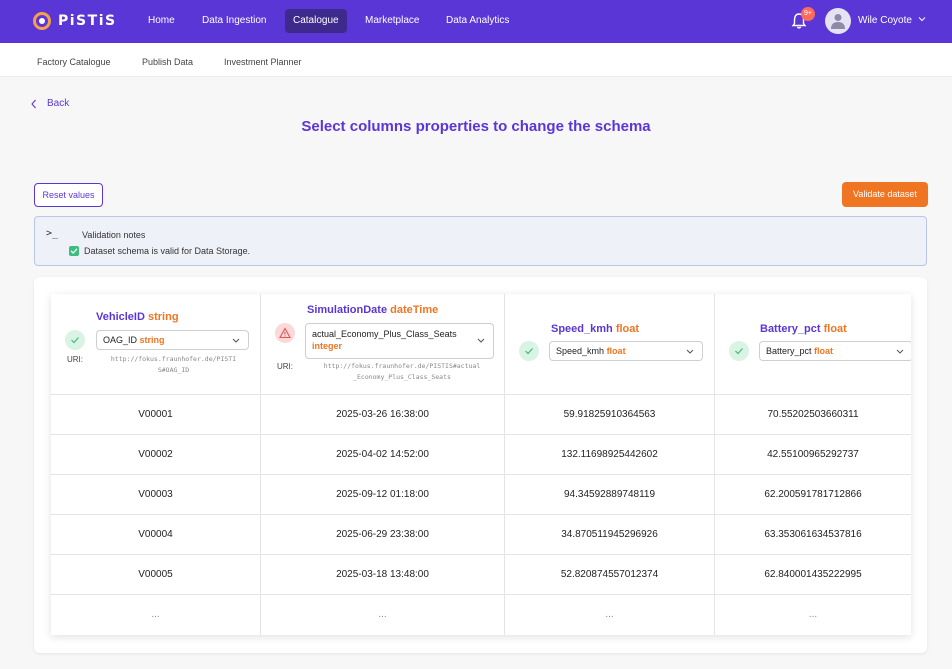 The width and height of the screenshot is (952, 669). What do you see at coordinates (156, 575) in the screenshot?
I see `table-cell: V00005` at bounding box center [156, 575].